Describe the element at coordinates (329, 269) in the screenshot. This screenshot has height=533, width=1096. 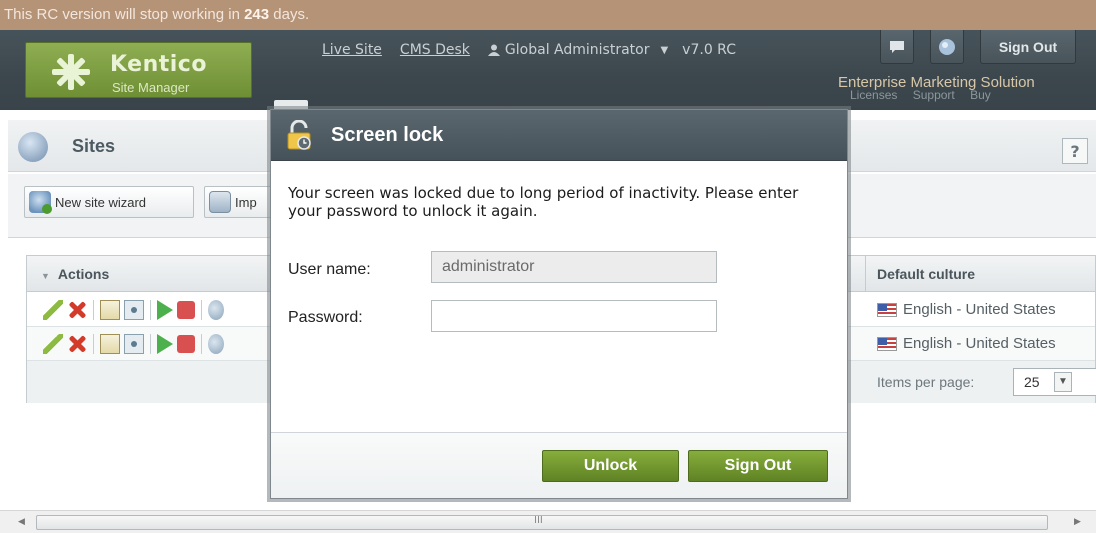
I see `user-name-label: User name:` at that location.